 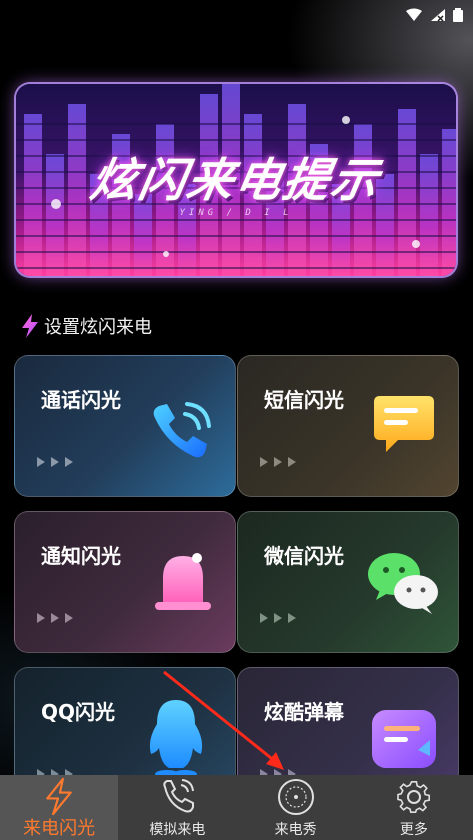 I want to click on wechat-icon, so click(x=403, y=583).